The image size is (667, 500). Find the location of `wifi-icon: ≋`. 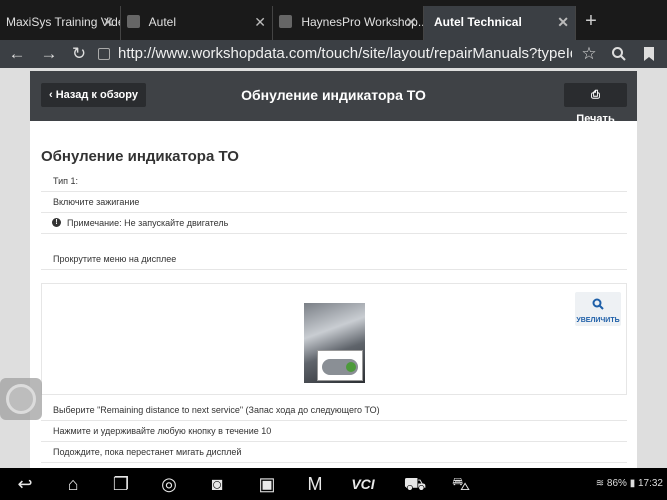

wifi-icon: ≋ is located at coordinates (601, 483).